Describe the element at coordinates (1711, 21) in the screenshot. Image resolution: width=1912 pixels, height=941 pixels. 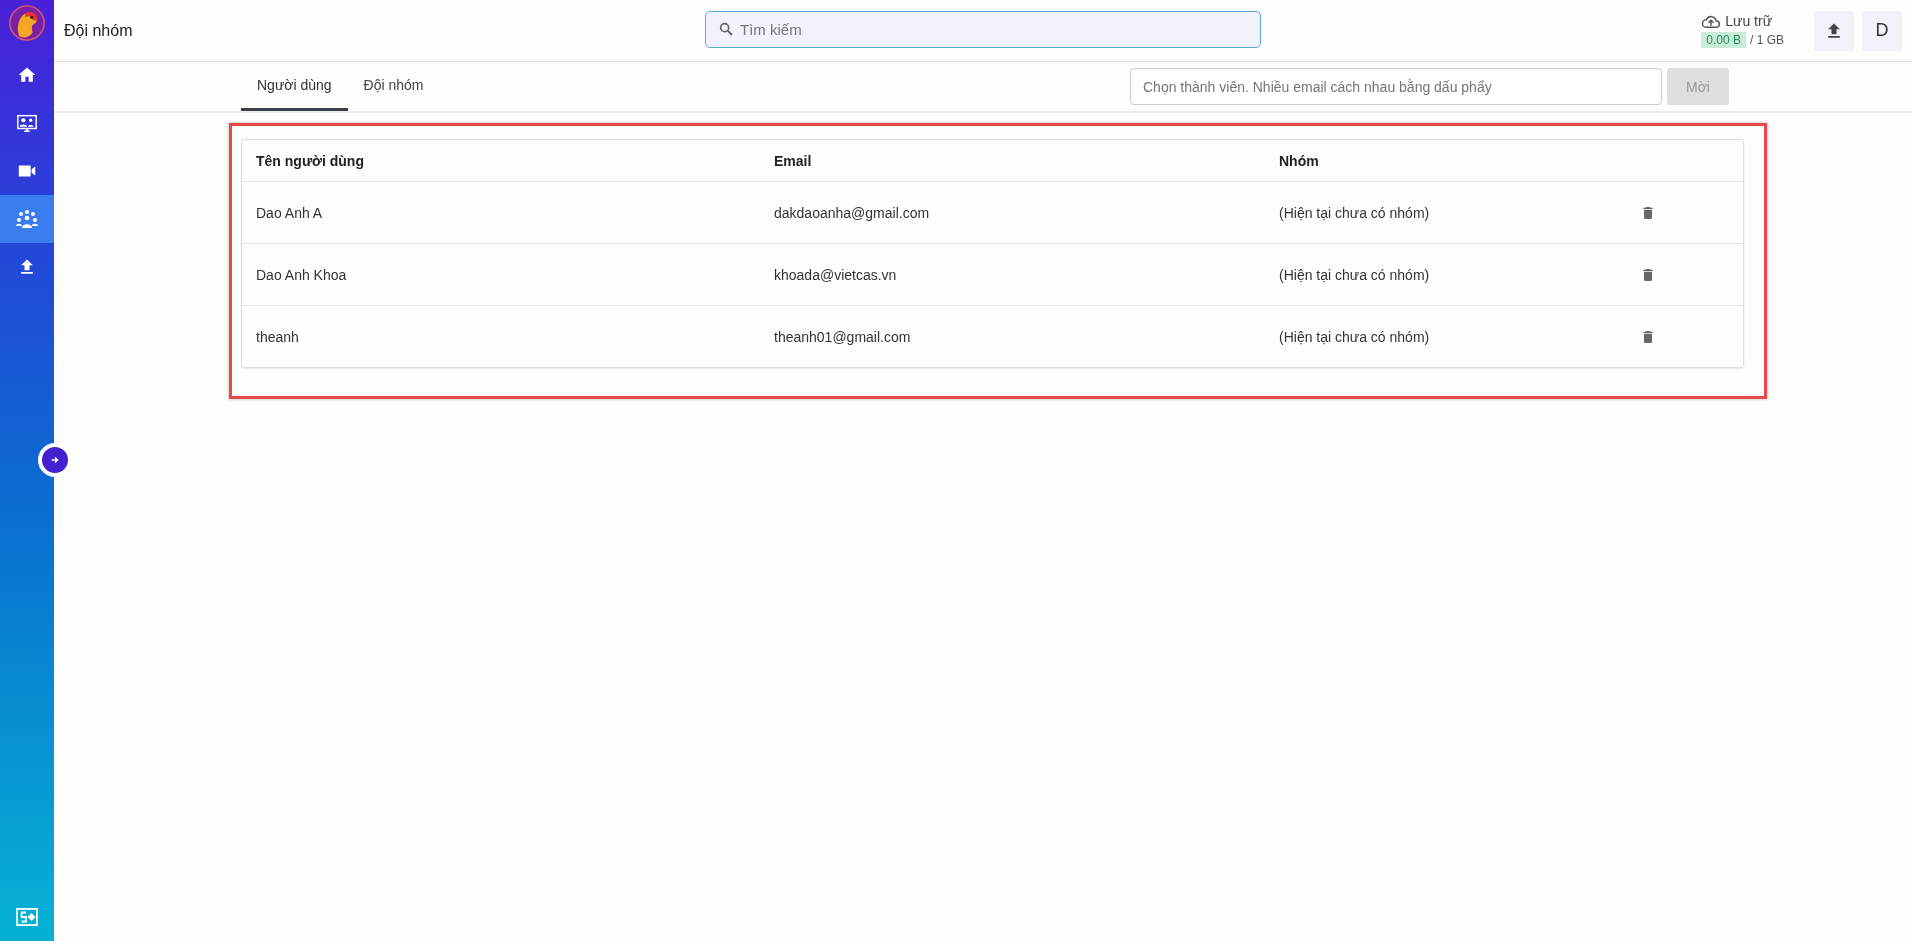
I see `cloud-upload-icon` at that location.